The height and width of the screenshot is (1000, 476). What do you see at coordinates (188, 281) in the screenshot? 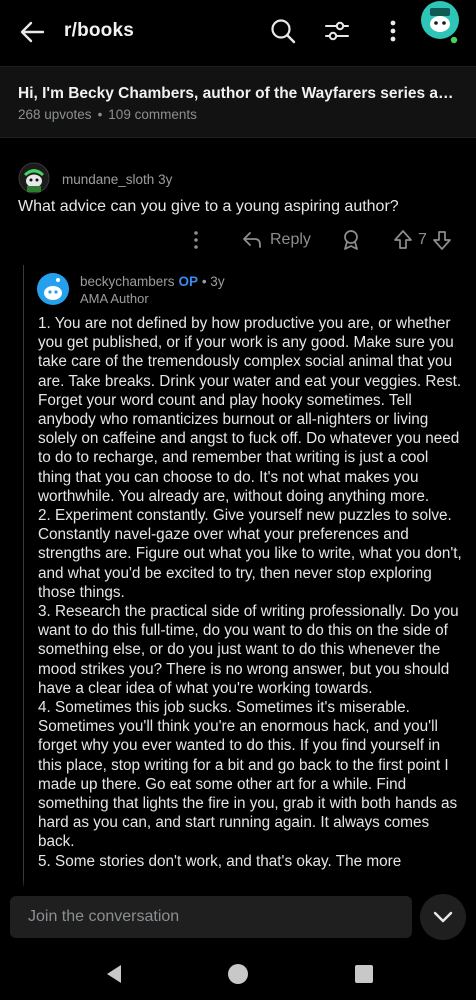
I see `op-badge: OP` at bounding box center [188, 281].